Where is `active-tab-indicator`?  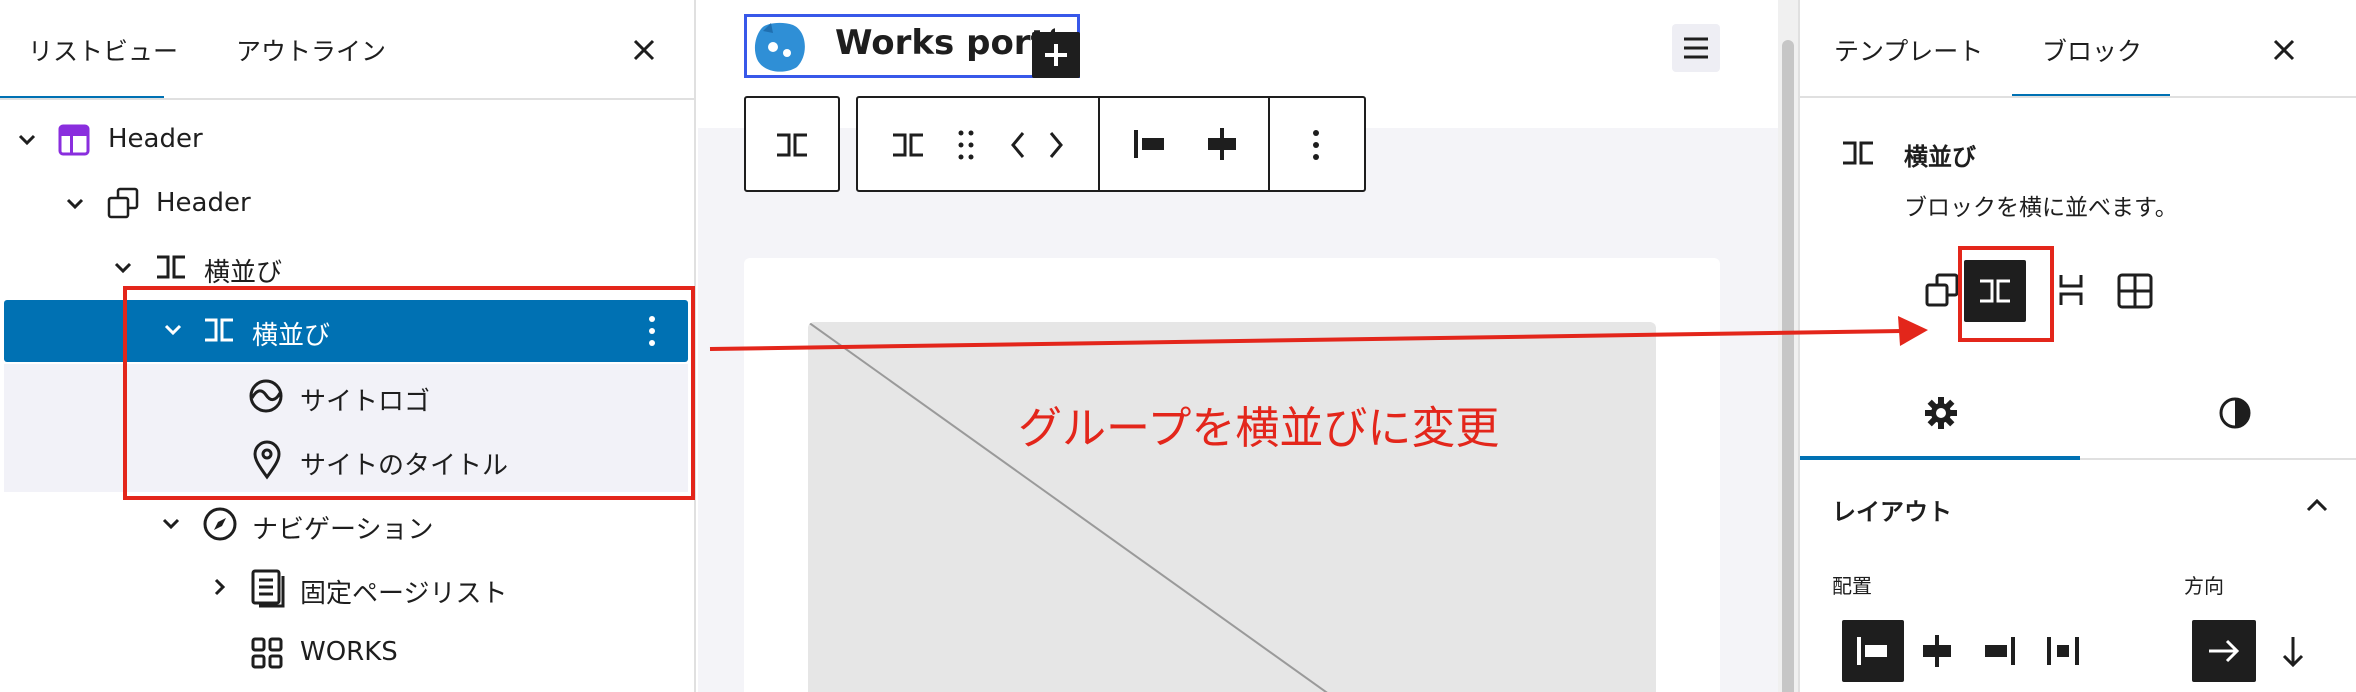
active-tab-indicator is located at coordinates (1940, 458).